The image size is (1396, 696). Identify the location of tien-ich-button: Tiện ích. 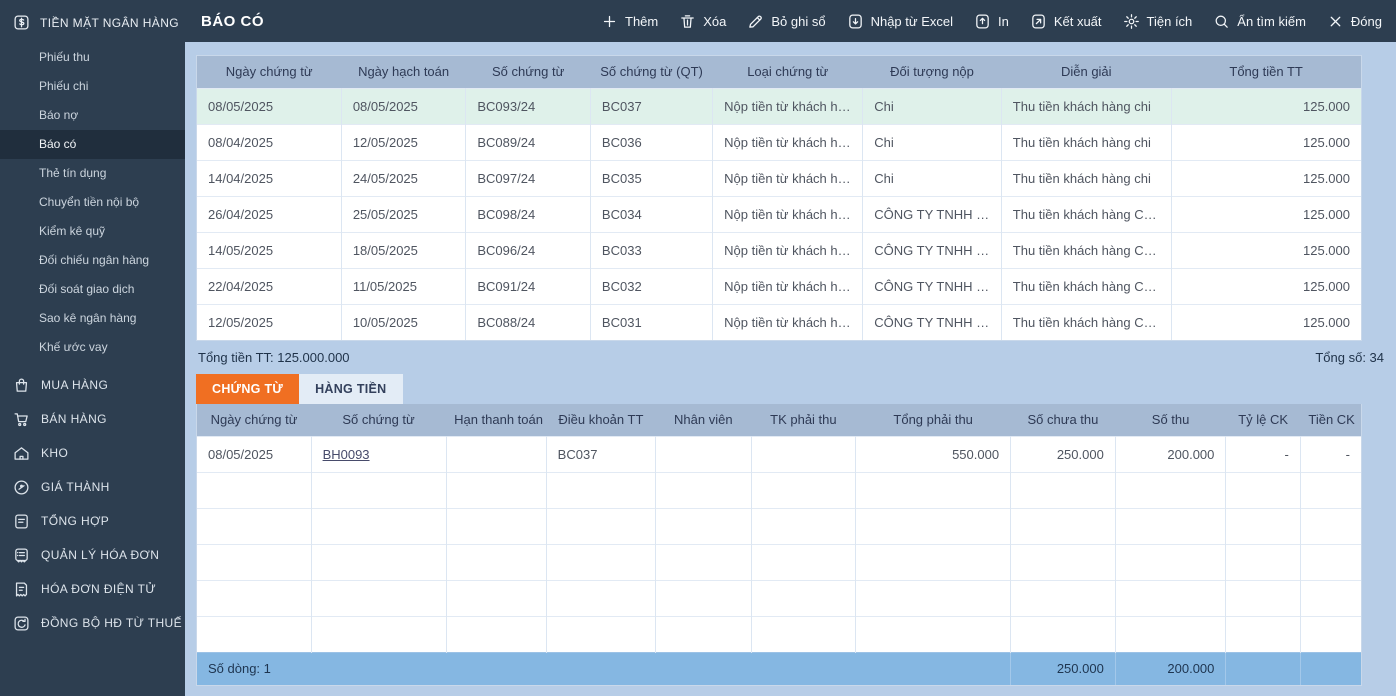
(1157, 21).